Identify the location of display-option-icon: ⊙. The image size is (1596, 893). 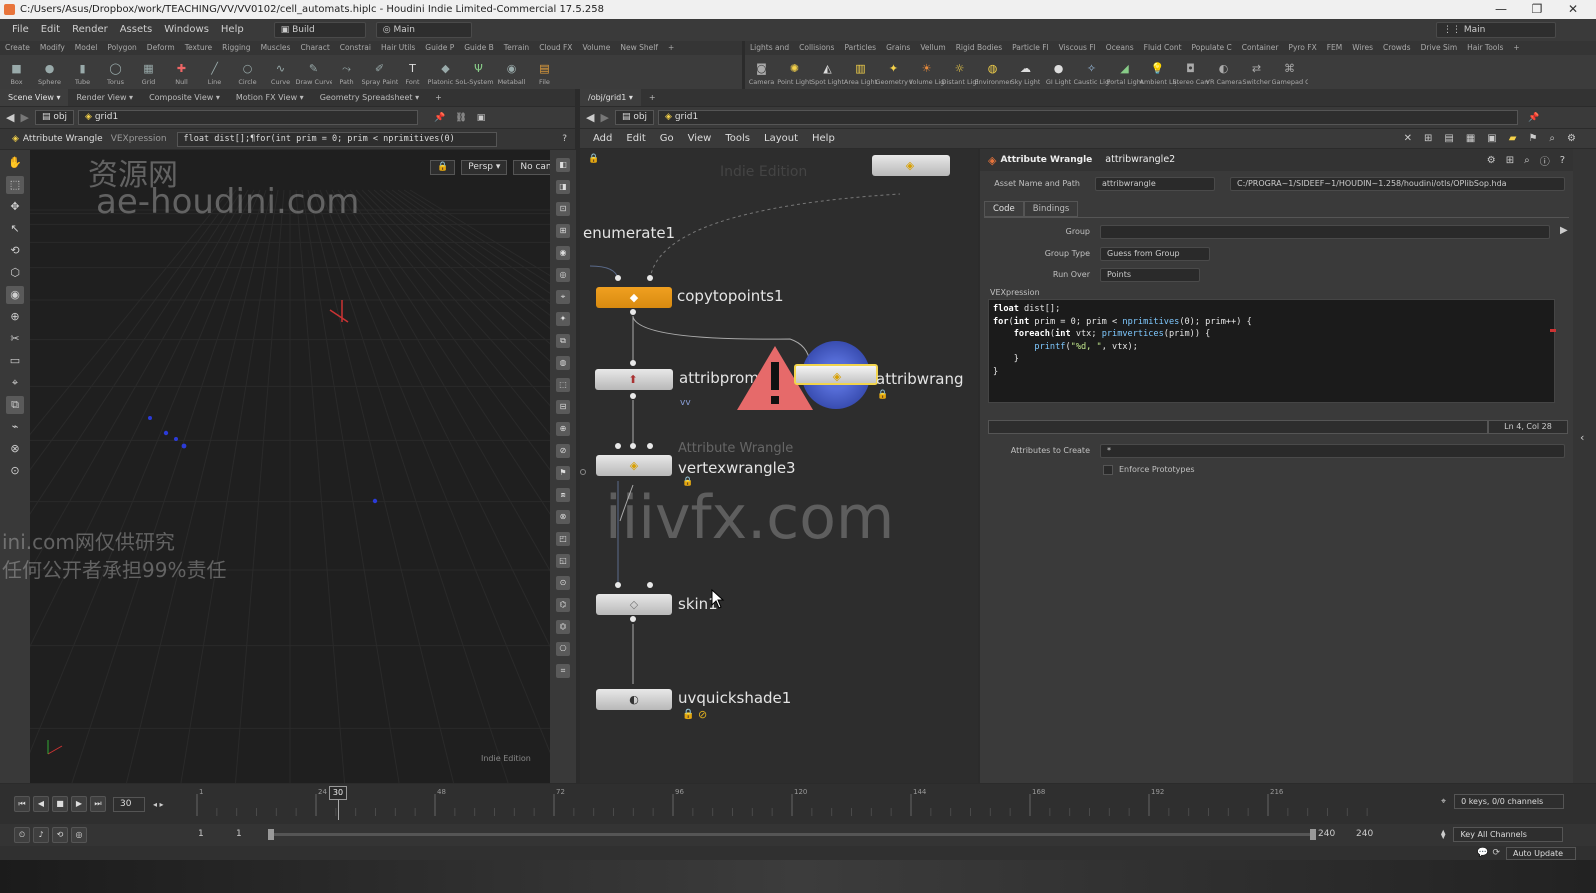
(563, 583).